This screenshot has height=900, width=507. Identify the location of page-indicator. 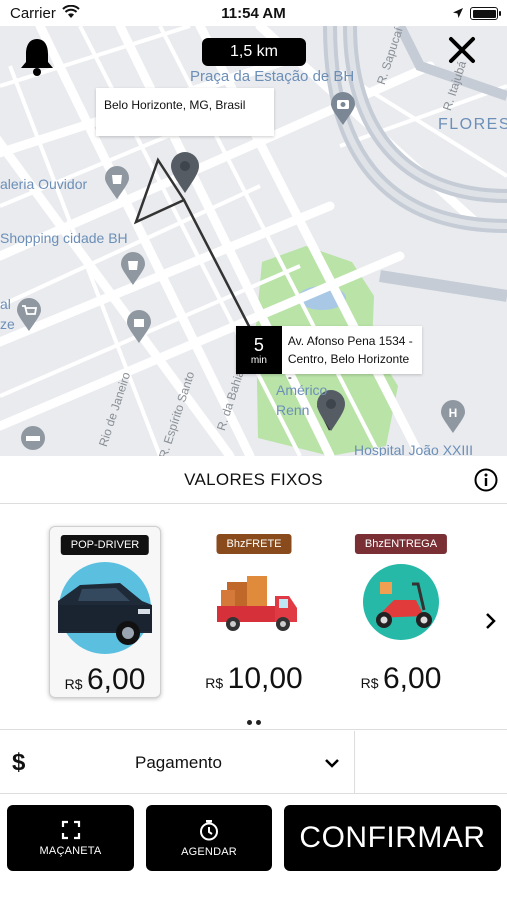
(253, 721).